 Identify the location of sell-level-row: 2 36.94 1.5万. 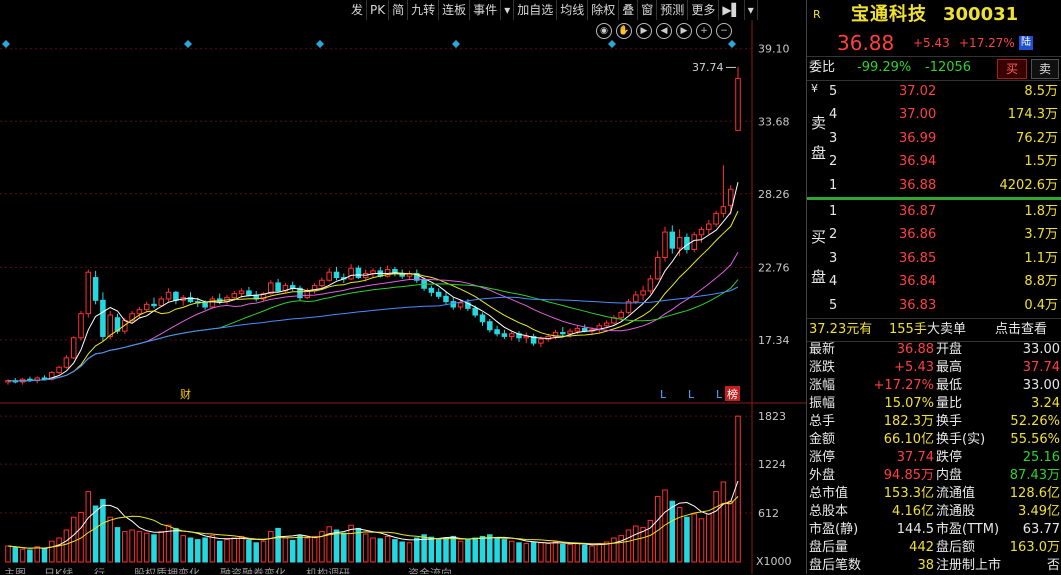
(934, 162).